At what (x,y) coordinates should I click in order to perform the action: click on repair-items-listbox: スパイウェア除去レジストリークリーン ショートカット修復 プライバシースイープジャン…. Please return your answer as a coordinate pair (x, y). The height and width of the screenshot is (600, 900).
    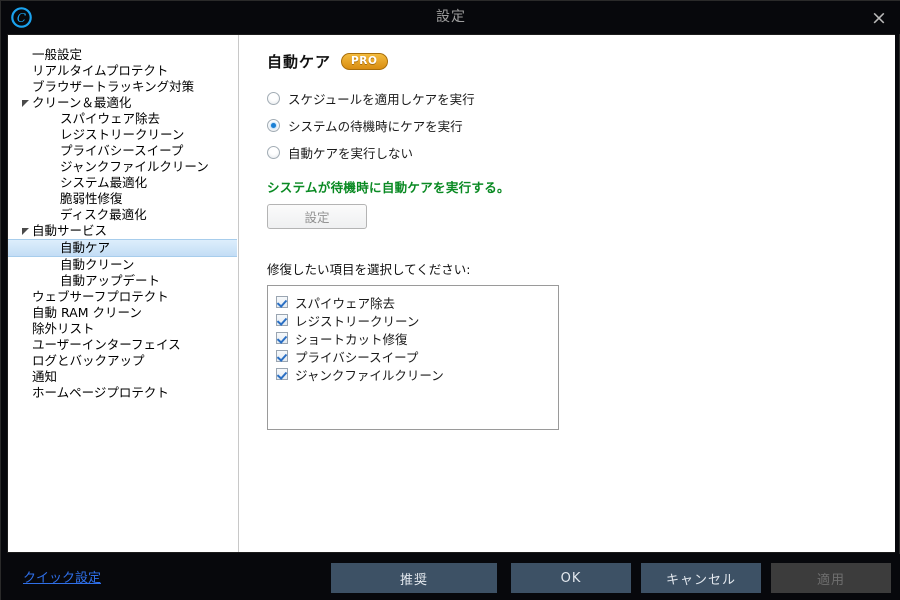
    Looking at the image, I should click on (413, 357).